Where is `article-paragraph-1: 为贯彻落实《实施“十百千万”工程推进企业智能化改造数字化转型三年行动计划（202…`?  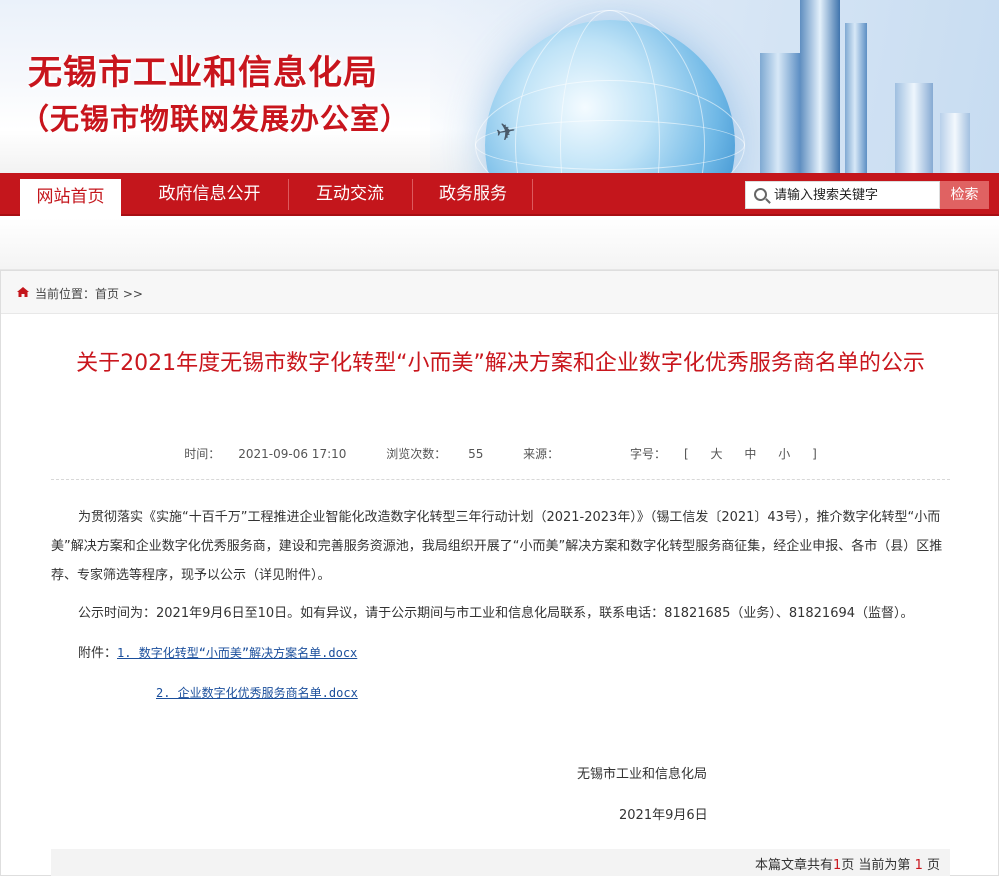
article-paragraph-1: 为贯彻落实《实施“十百千万”工程推进企业智能化改造数字化转型三年行动计划（202… is located at coordinates (497, 546).